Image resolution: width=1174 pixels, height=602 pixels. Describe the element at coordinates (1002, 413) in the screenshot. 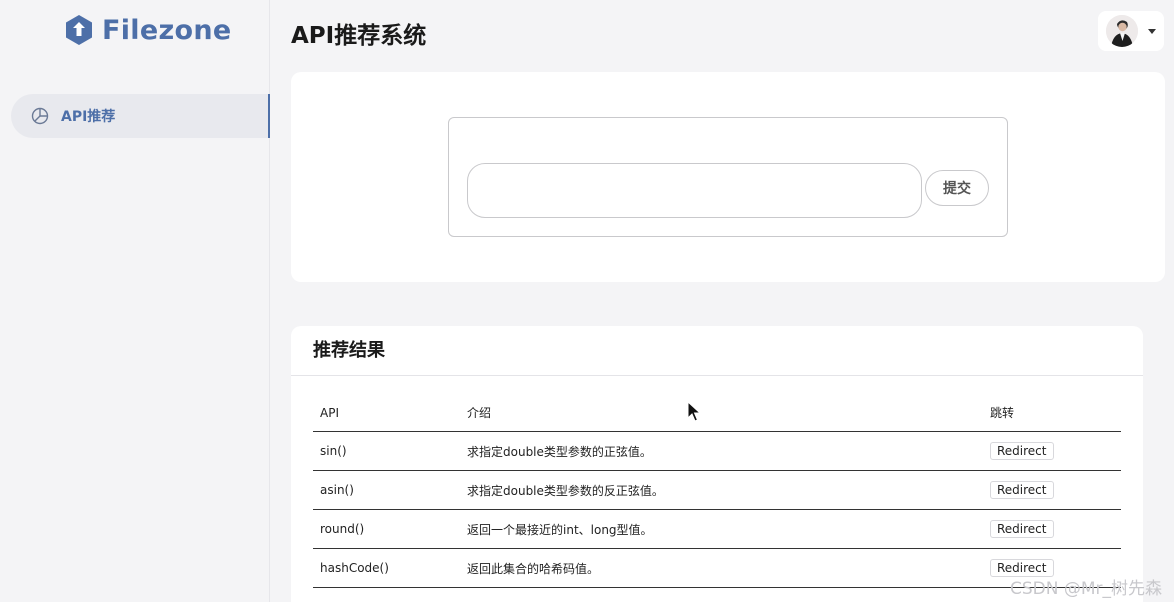

I see `column-header-redirect: 跳转` at that location.